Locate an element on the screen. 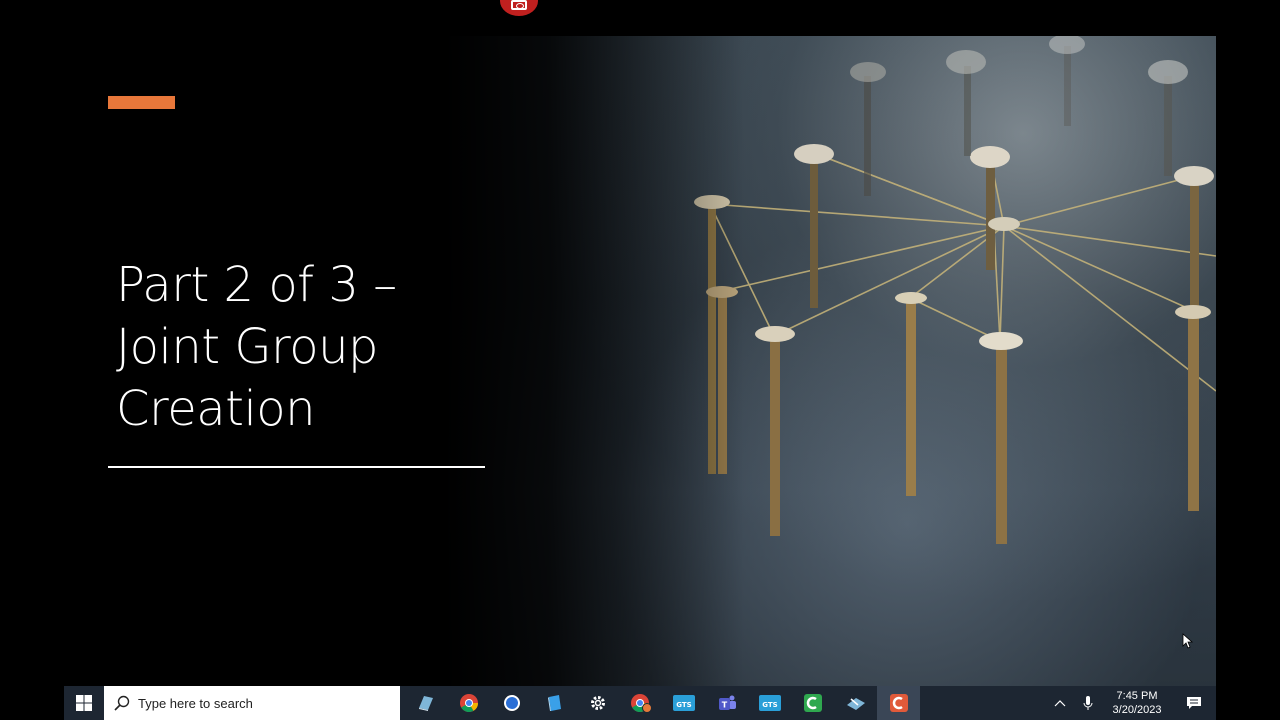  chrome-icon is located at coordinates (468, 703).